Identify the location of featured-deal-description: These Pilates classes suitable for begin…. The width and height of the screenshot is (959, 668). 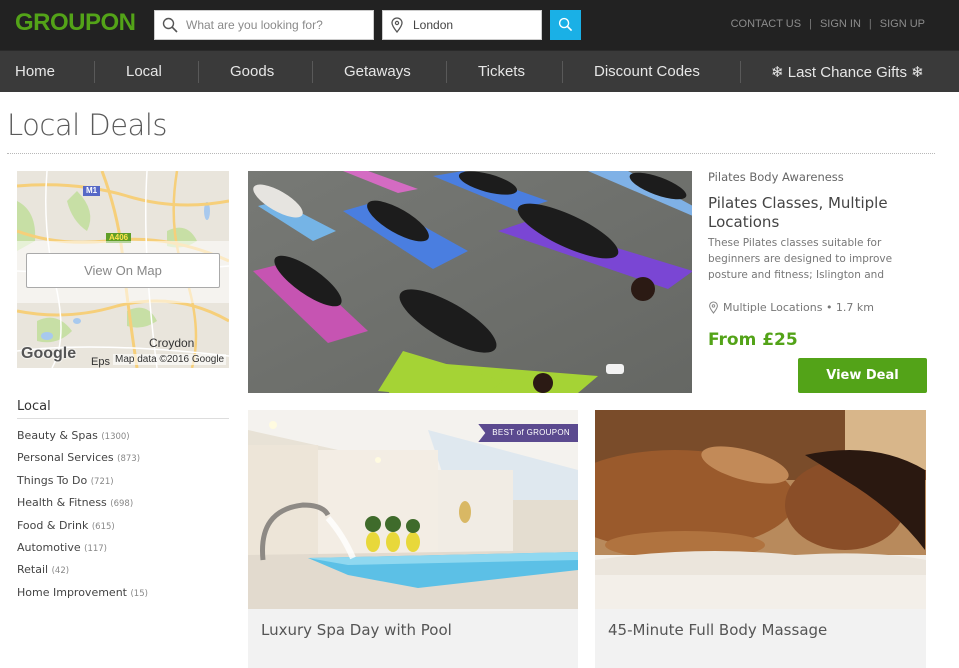
(800, 259).